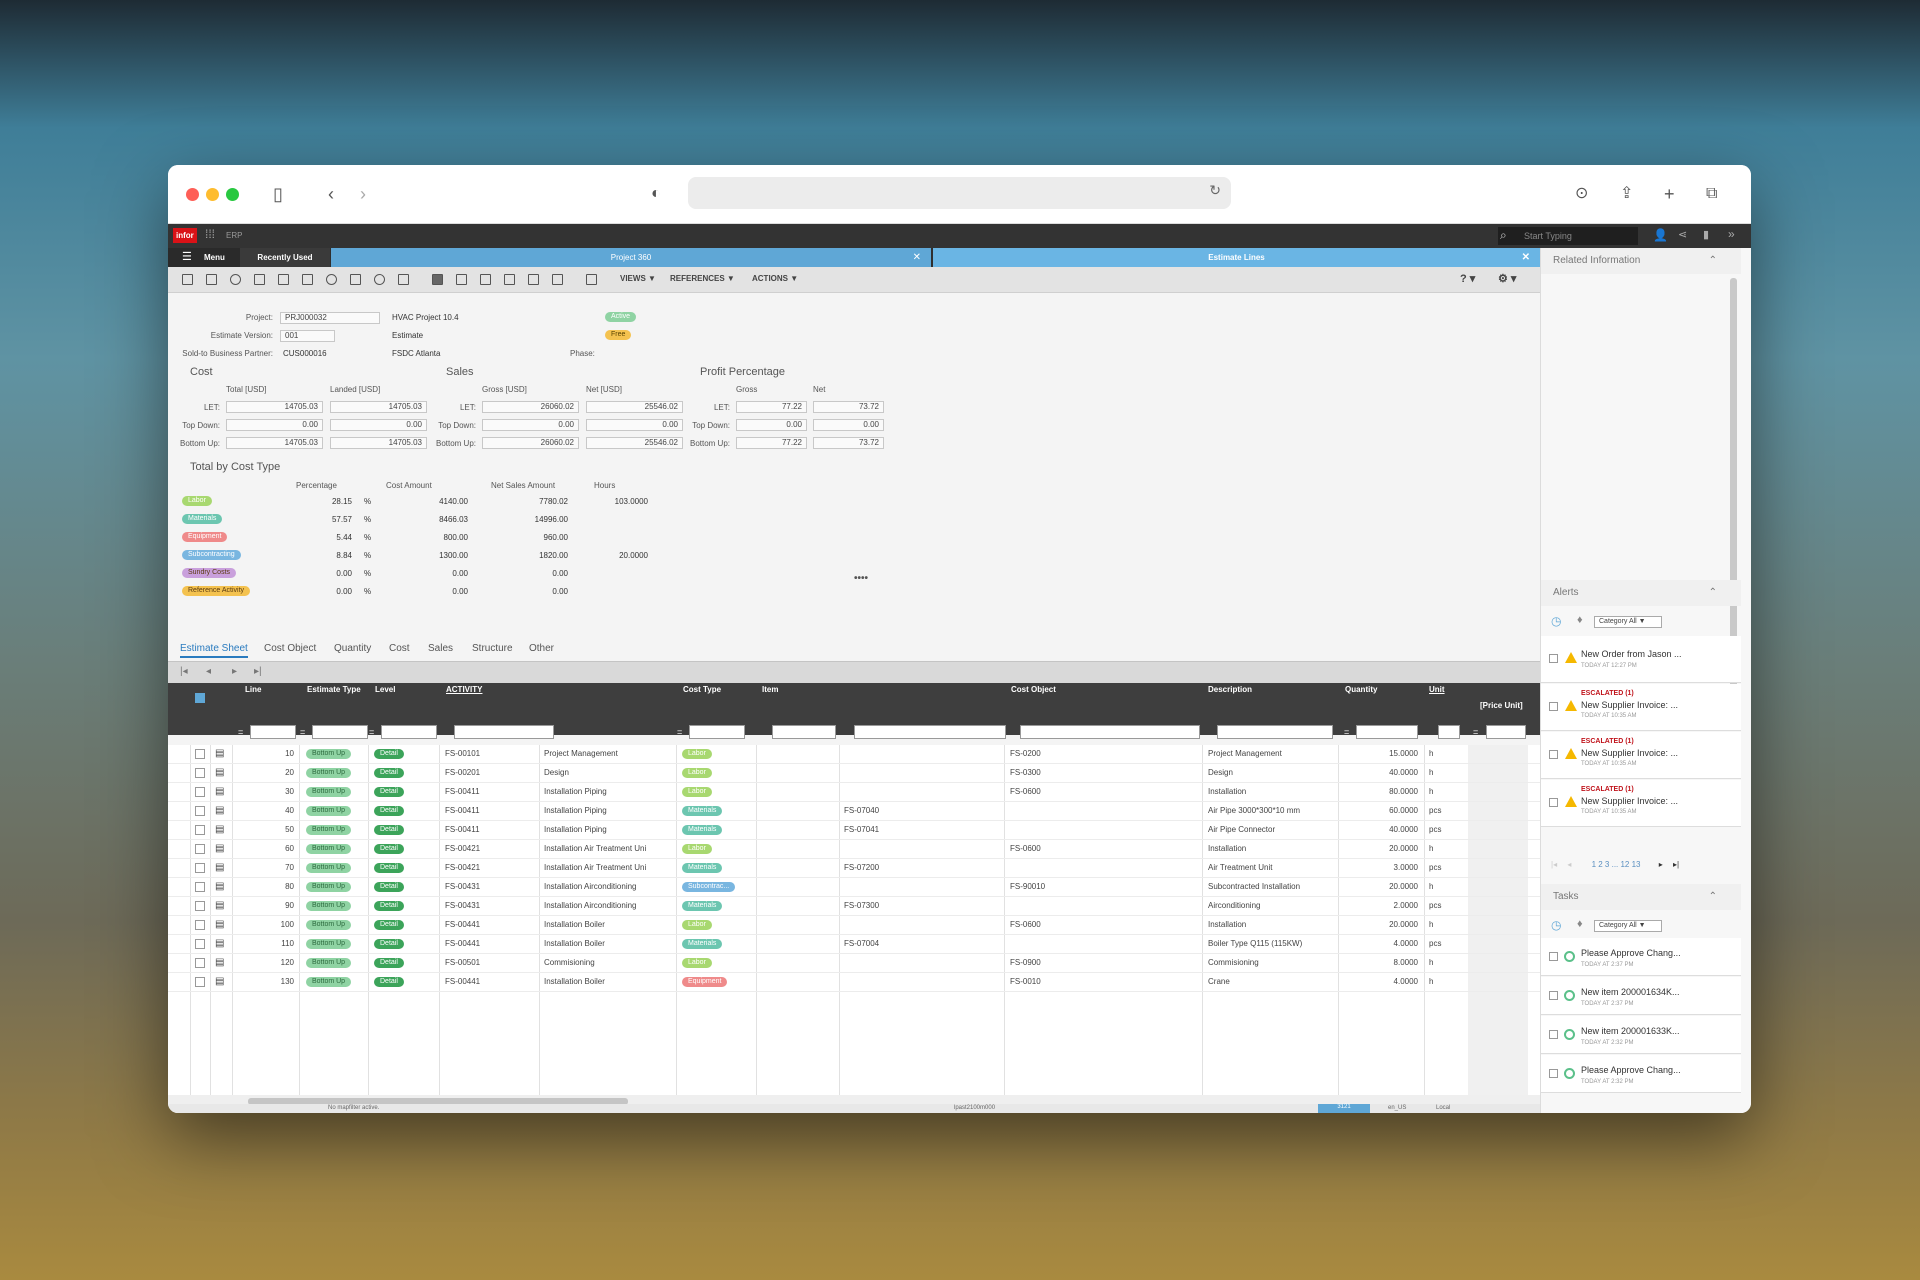  Describe the element at coordinates (804, 732) in the screenshot. I see `filter-item` at that location.